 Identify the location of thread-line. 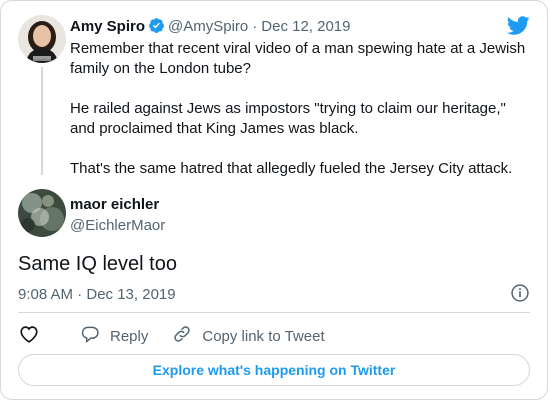
(42, 121).